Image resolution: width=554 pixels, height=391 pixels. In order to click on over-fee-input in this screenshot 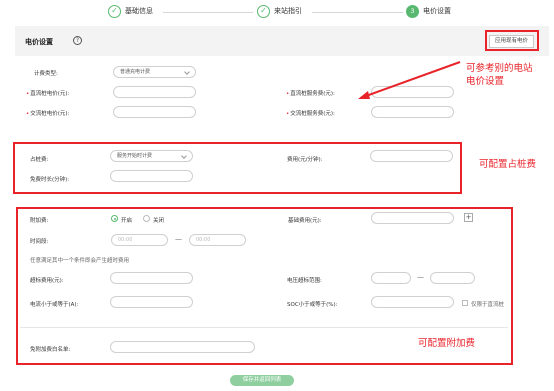, I will do `click(151, 278)`.